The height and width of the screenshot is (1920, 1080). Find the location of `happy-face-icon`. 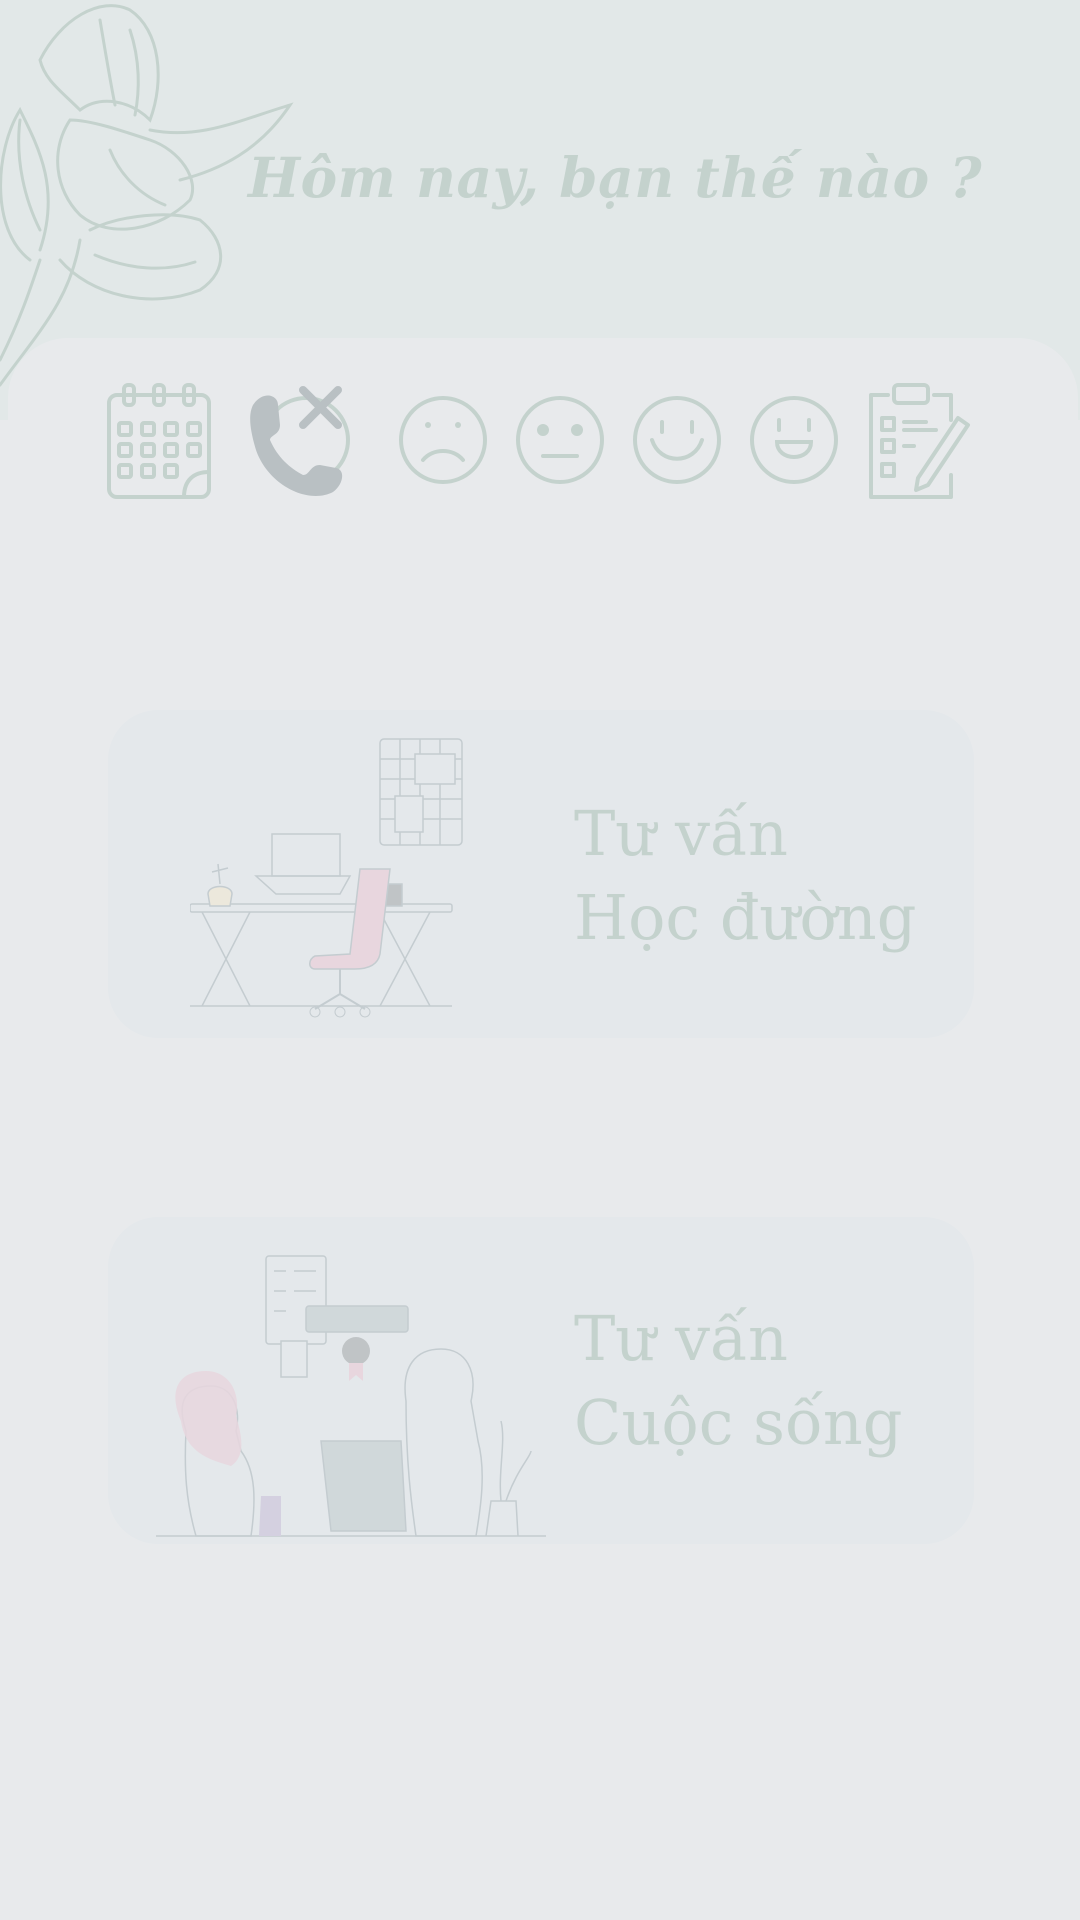

happy-face-icon is located at coordinates (794, 440).